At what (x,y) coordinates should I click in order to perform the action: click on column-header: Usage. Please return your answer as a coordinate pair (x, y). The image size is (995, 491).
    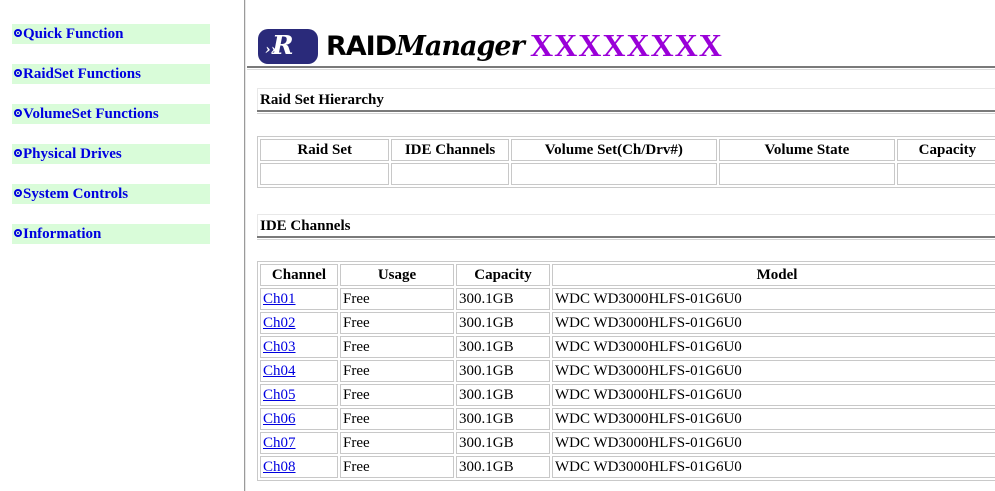
    Looking at the image, I should click on (397, 275).